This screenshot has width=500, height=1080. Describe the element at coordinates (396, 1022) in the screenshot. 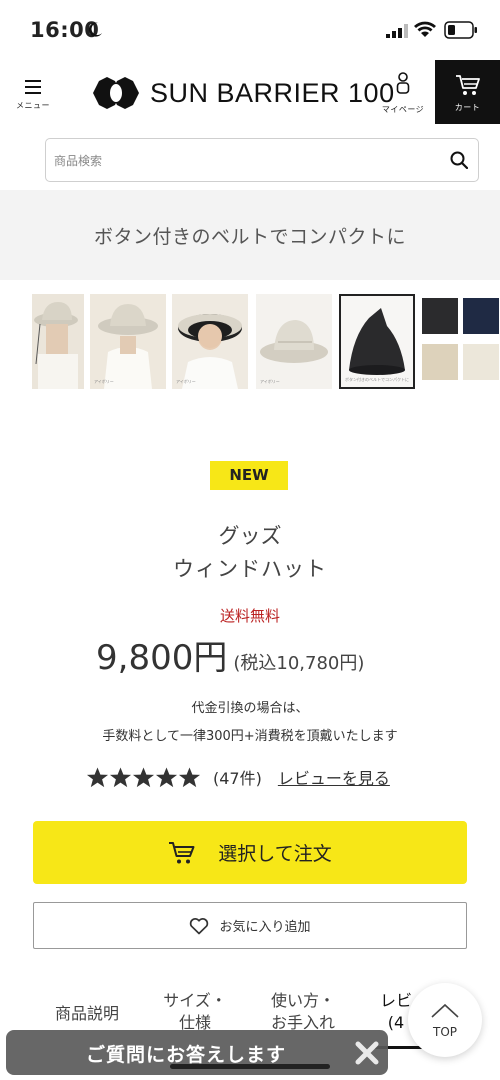

I see `tab-label-line2: (4` at that location.